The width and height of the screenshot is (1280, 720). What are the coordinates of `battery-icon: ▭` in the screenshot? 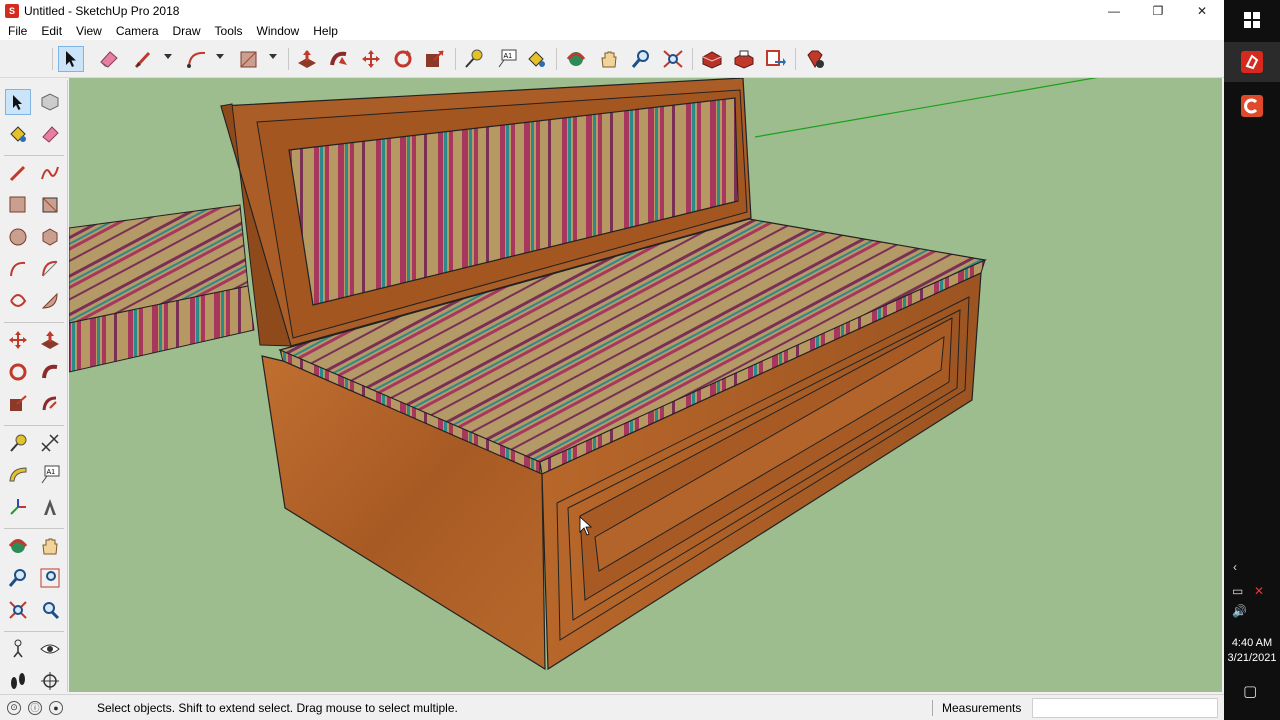 It's located at (1237, 591).